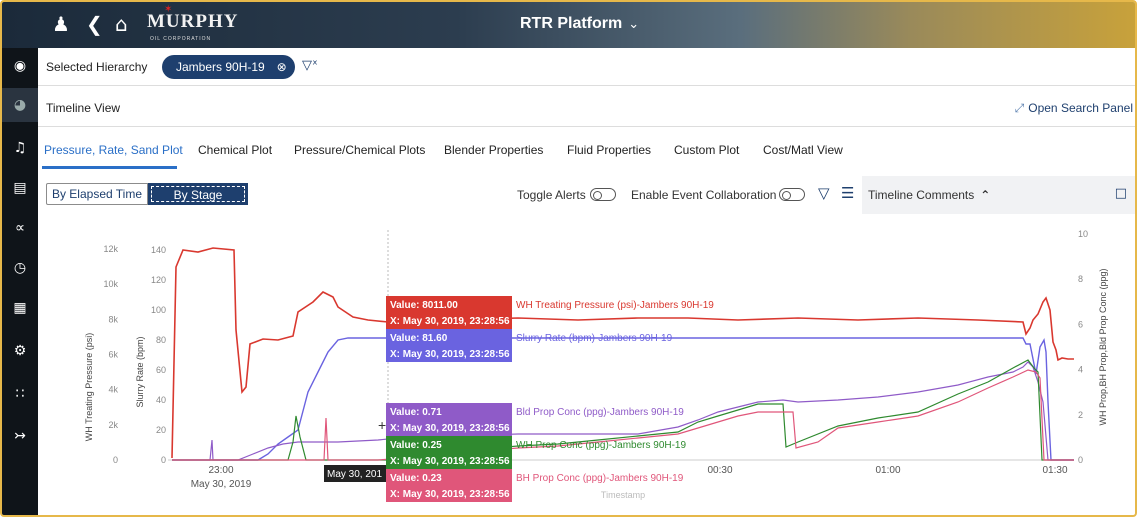 This screenshot has height=517, width=1137. What do you see at coordinates (20, 436) in the screenshot?
I see `expand-arrow-icon: ↣` at bounding box center [20, 436].